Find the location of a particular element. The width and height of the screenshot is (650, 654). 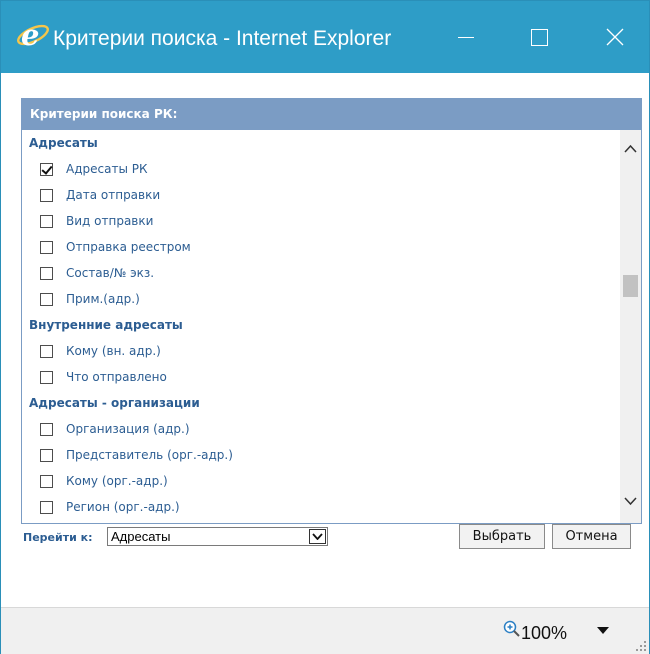

close-button is located at coordinates (615, 37).